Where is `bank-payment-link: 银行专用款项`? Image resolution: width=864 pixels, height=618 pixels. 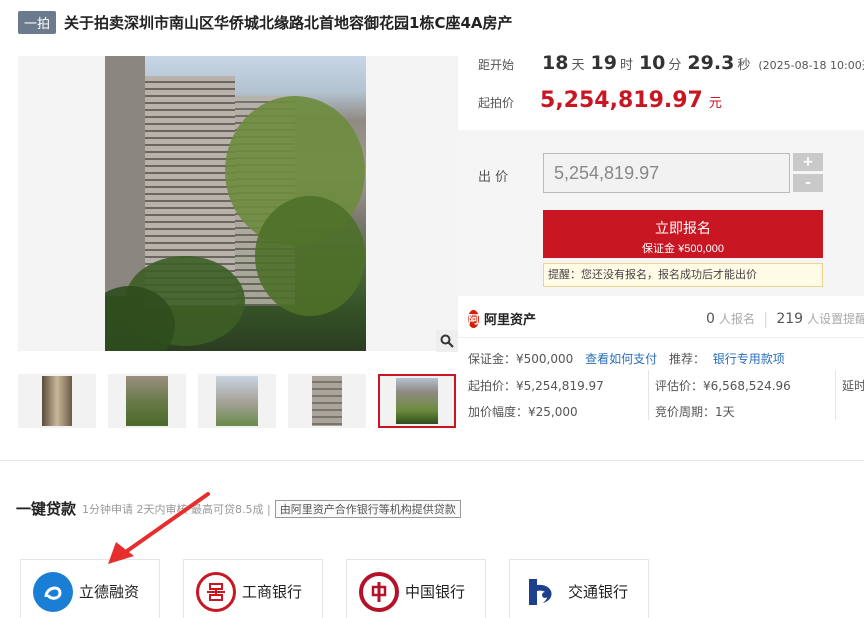 bank-payment-link: 银行专用款项 is located at coordinates (749, 359).